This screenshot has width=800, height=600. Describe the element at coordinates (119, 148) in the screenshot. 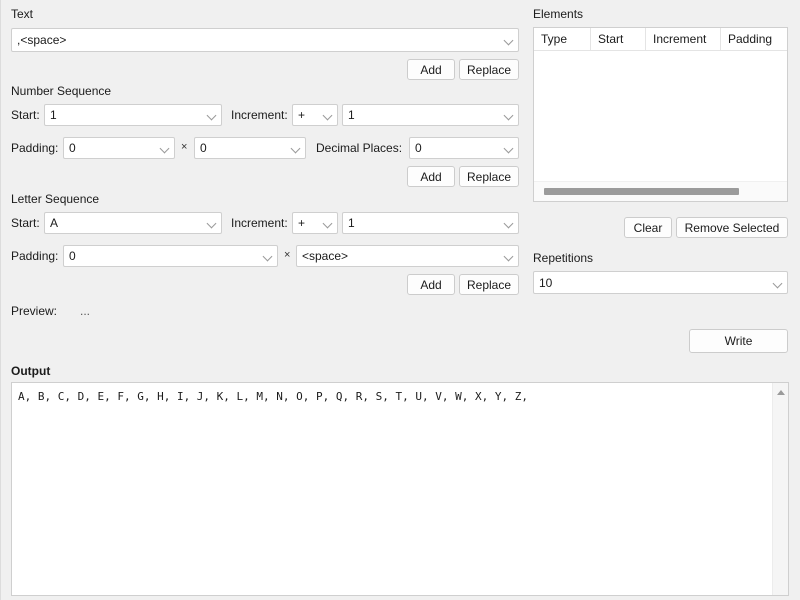

I see `number-padding-count-combobox: 0` at that location.